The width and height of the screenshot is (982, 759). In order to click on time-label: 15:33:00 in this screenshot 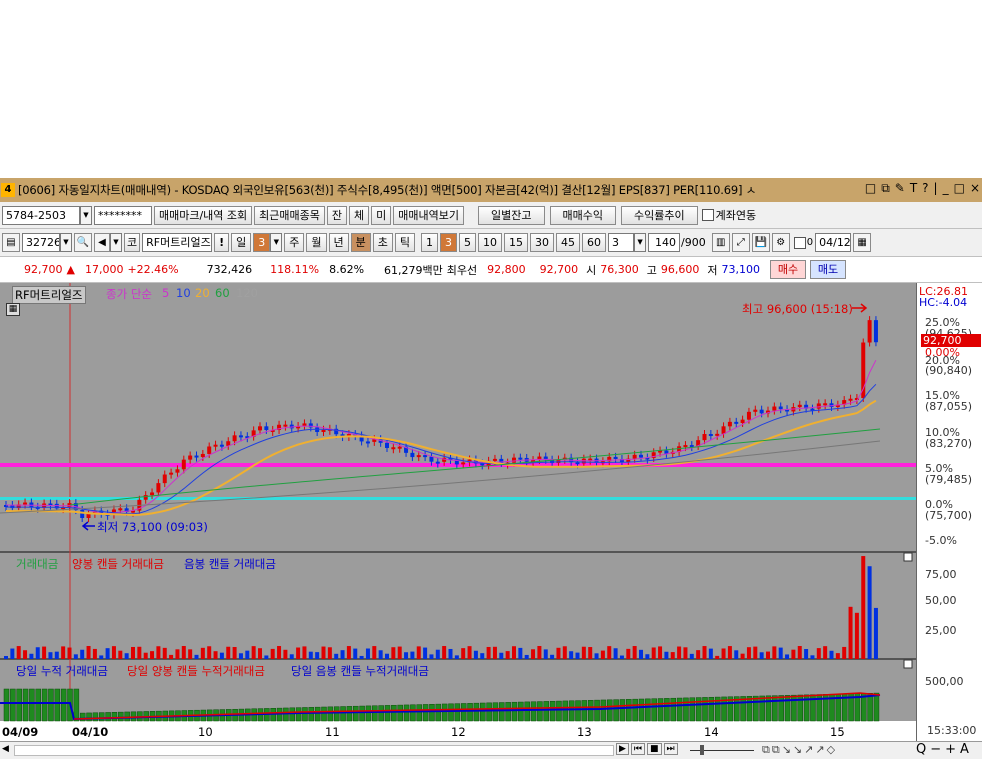, I will do `click(952, 730)`.